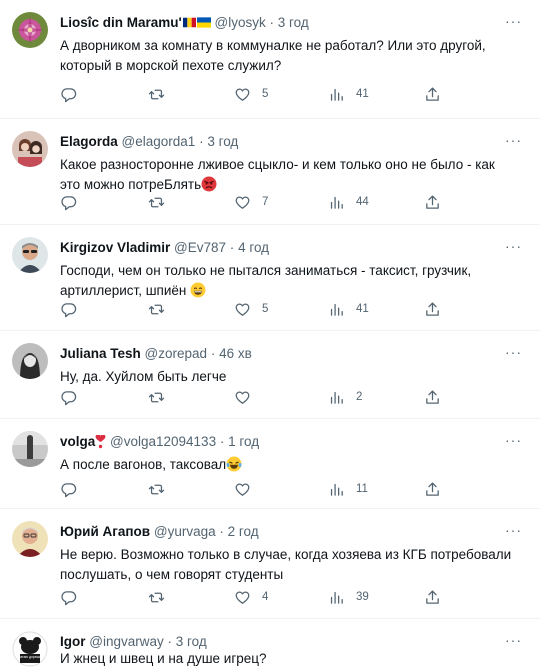 Image resolution: width=540 pixels, height=671 pixels. Describe the element at coordinates (240, 22) in the screenshot. I see `user-handle: @lyosyk` at that location.